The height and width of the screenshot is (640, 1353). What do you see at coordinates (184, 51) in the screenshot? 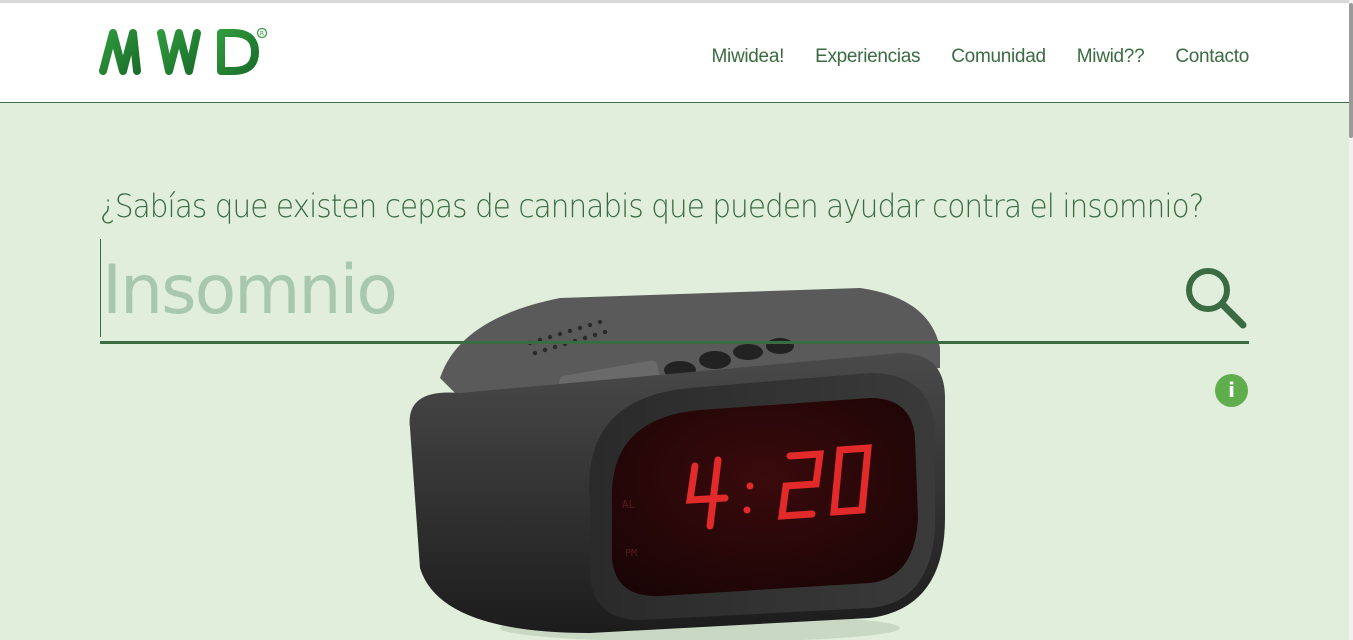
I see `miwid-logo: R` at bounding box center [184, 51].